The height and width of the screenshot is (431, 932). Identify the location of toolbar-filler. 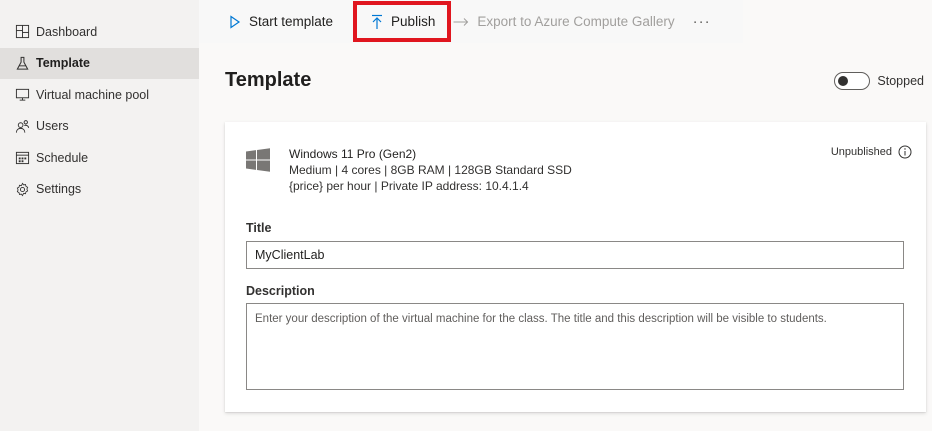
(837, 21).